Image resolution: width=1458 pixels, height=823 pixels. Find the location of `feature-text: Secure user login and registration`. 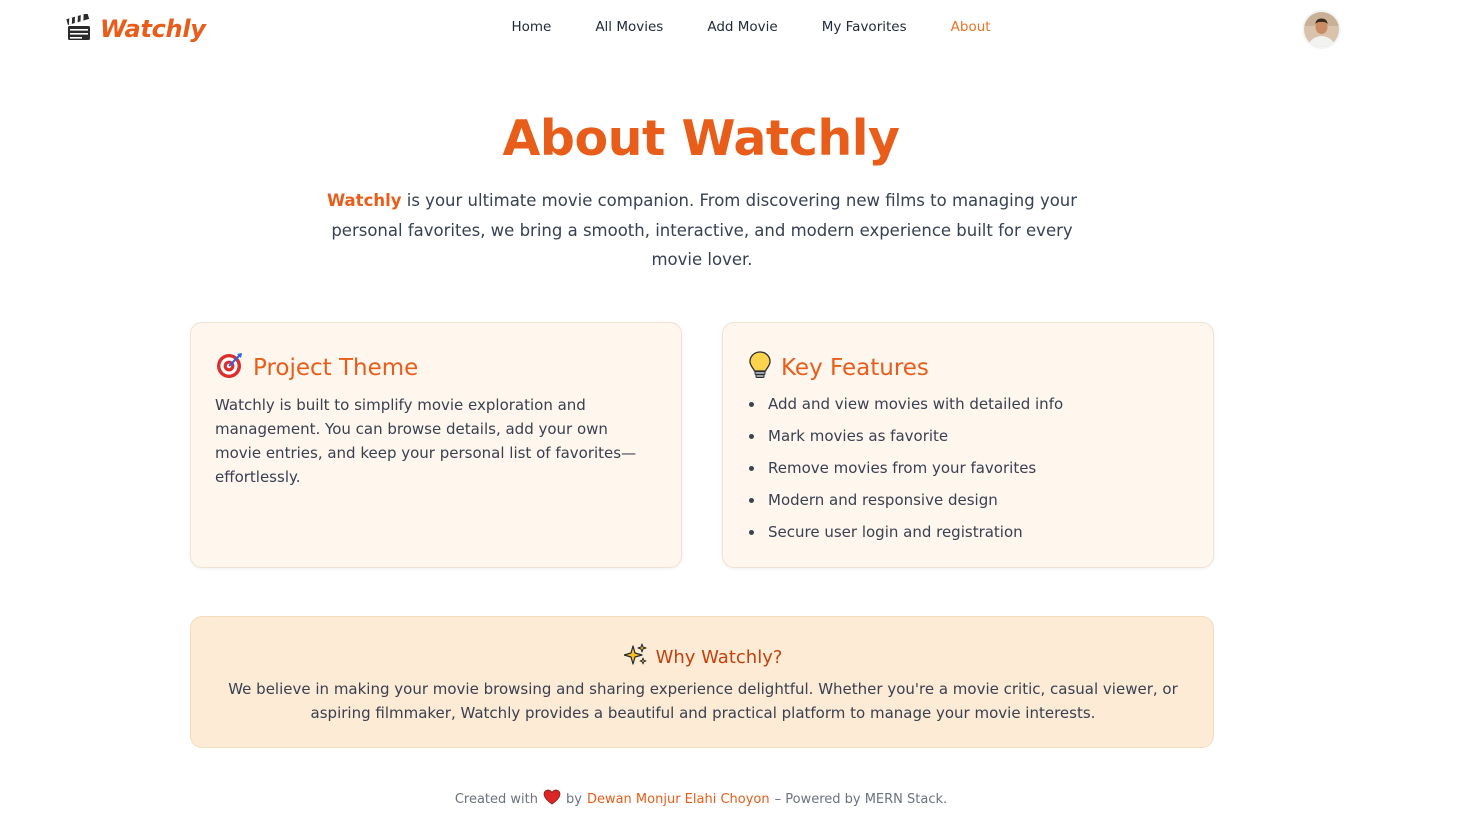

feature-text: Secure user login and registration is located at coordinates (895, 532).